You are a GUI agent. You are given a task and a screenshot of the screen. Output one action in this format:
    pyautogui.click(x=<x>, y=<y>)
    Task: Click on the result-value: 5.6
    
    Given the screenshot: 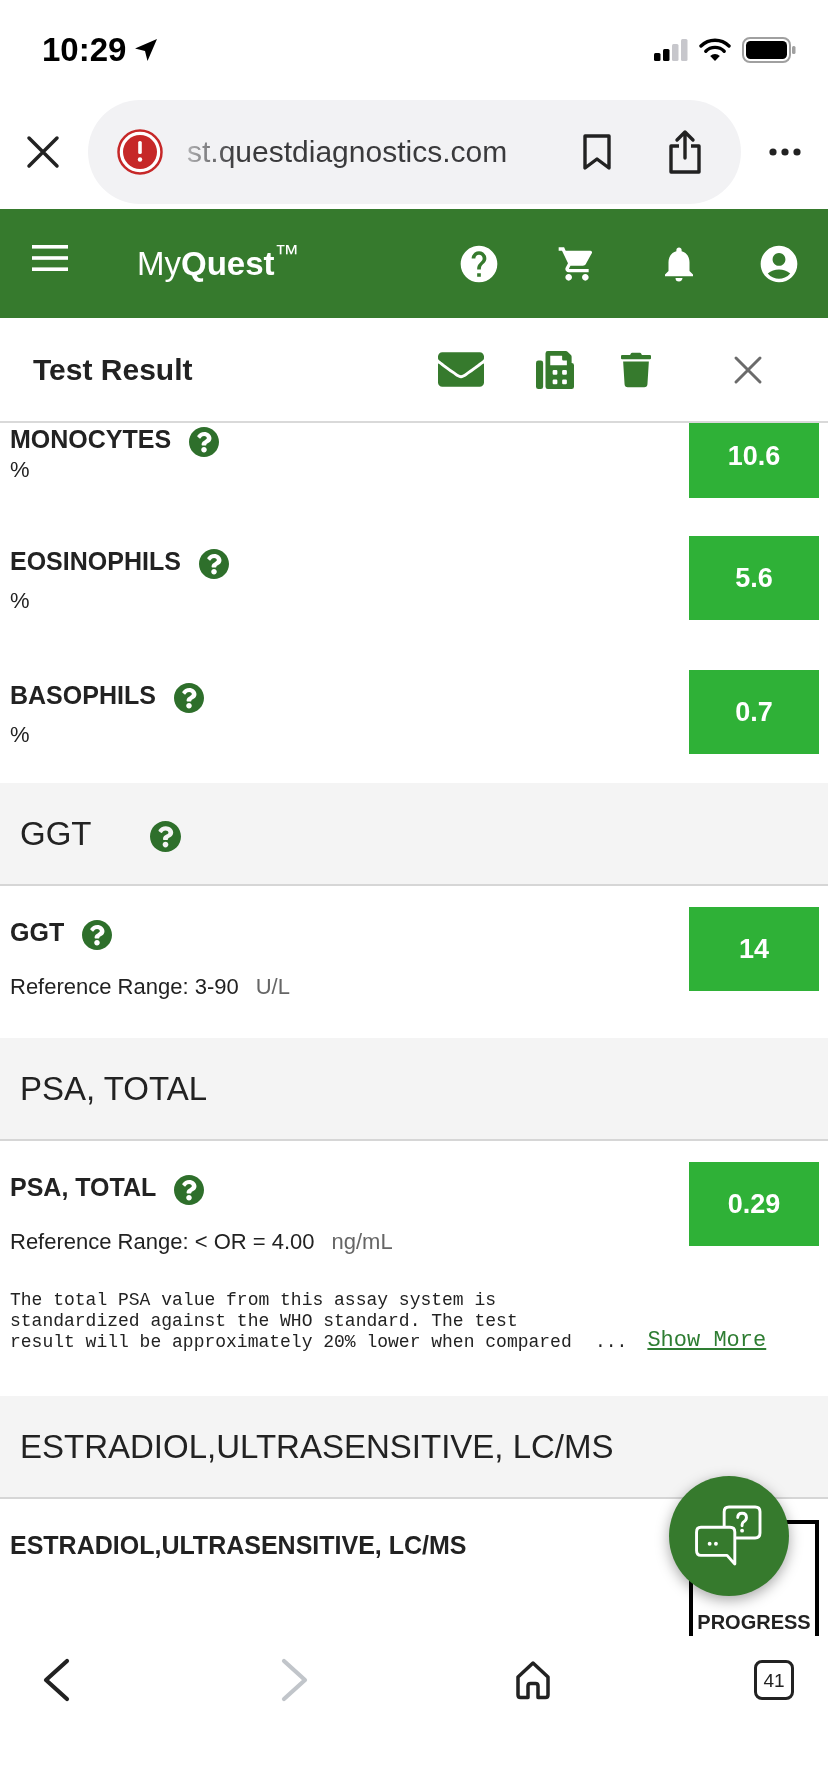 What is the action you would take?
    pyautogui.click(x=754, y=578)
    